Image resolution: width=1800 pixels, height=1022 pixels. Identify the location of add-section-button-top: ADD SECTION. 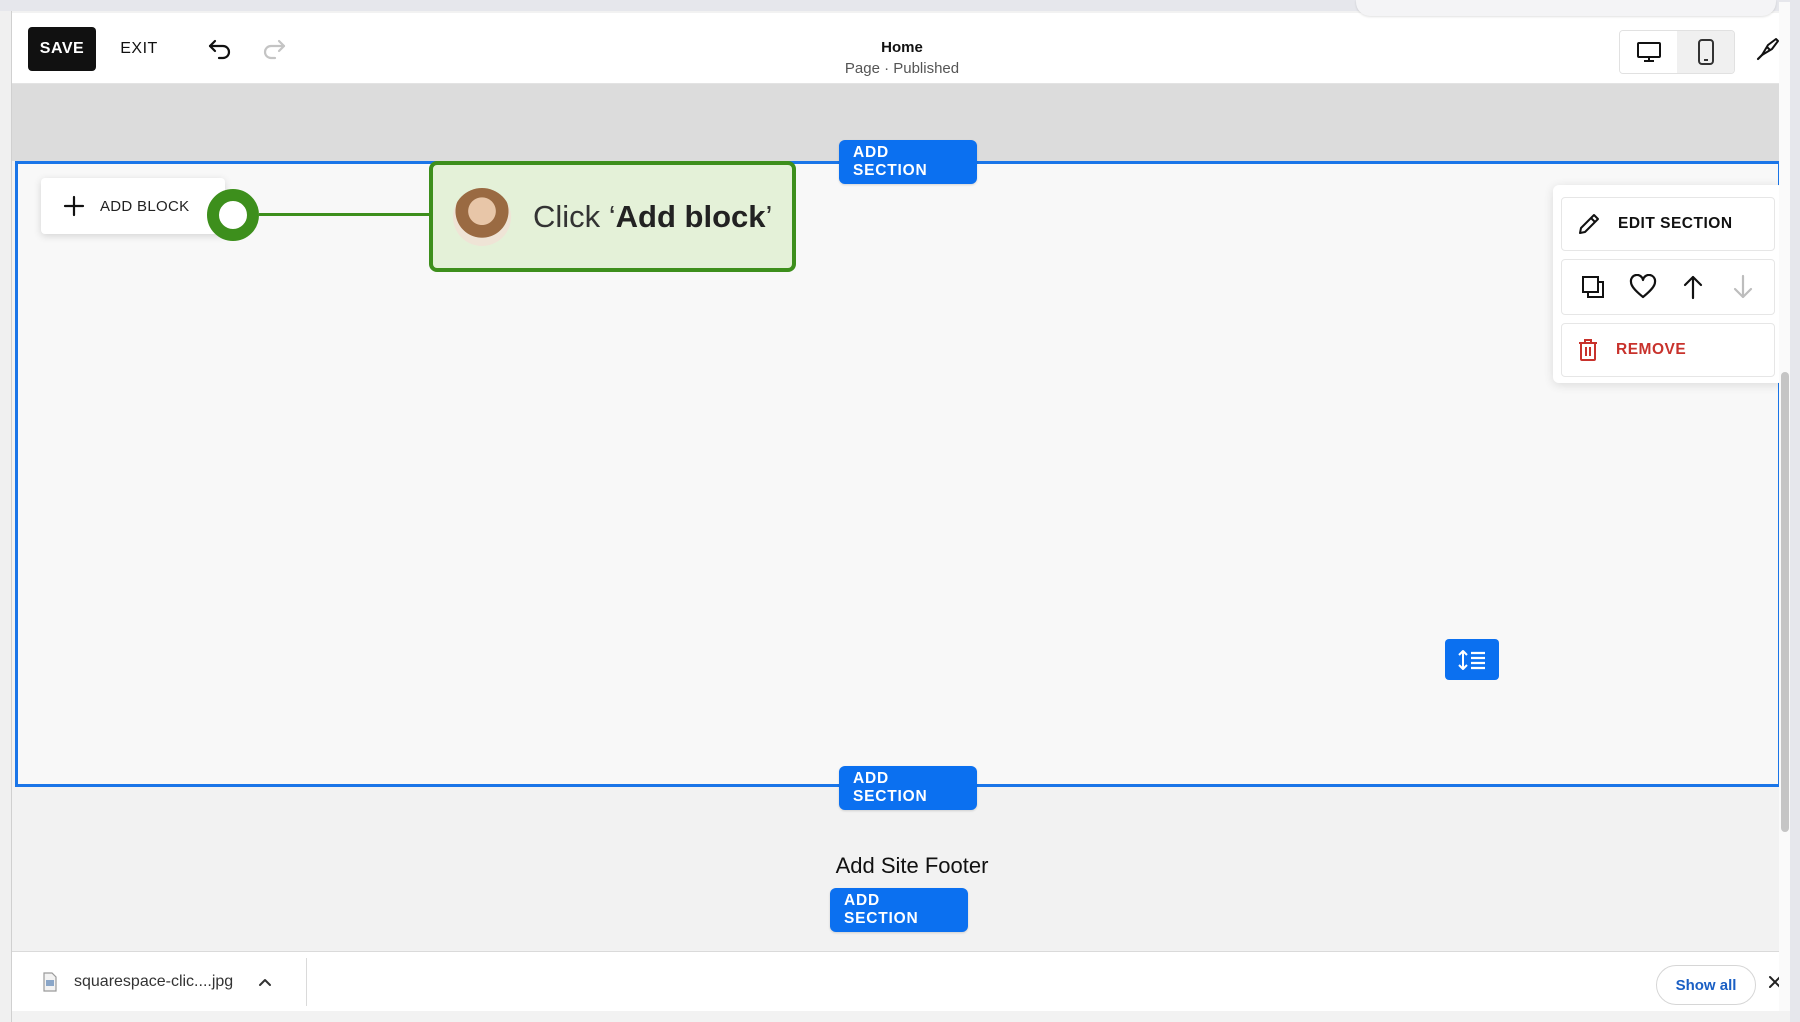
(908, 162).